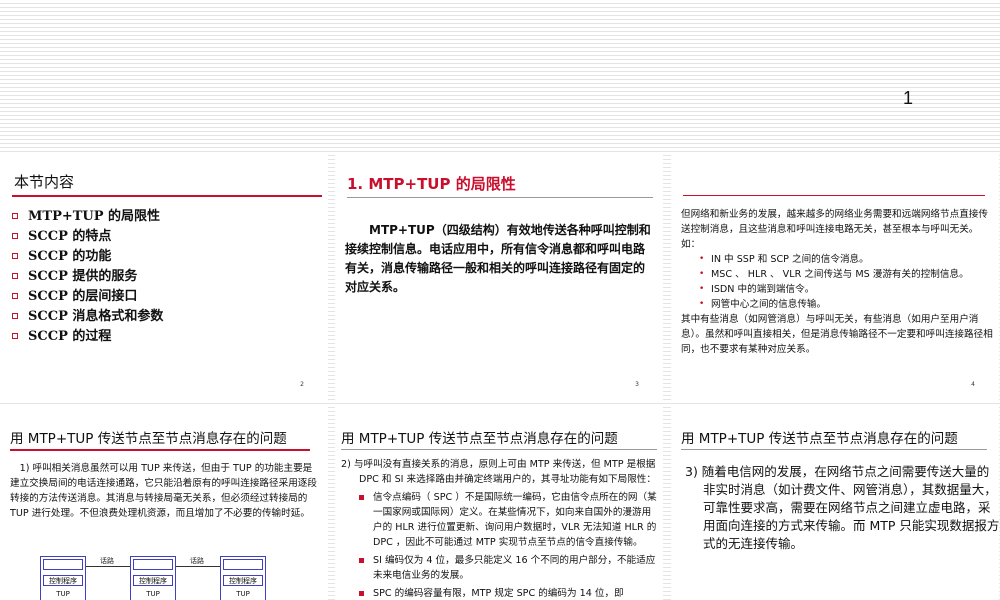 This screenshot has width=1000, height=600. I want to click on list-item: SPC 的编码容量有限，MTP 规定 SPC 的编码为 14 位，即, so click(500, 593).